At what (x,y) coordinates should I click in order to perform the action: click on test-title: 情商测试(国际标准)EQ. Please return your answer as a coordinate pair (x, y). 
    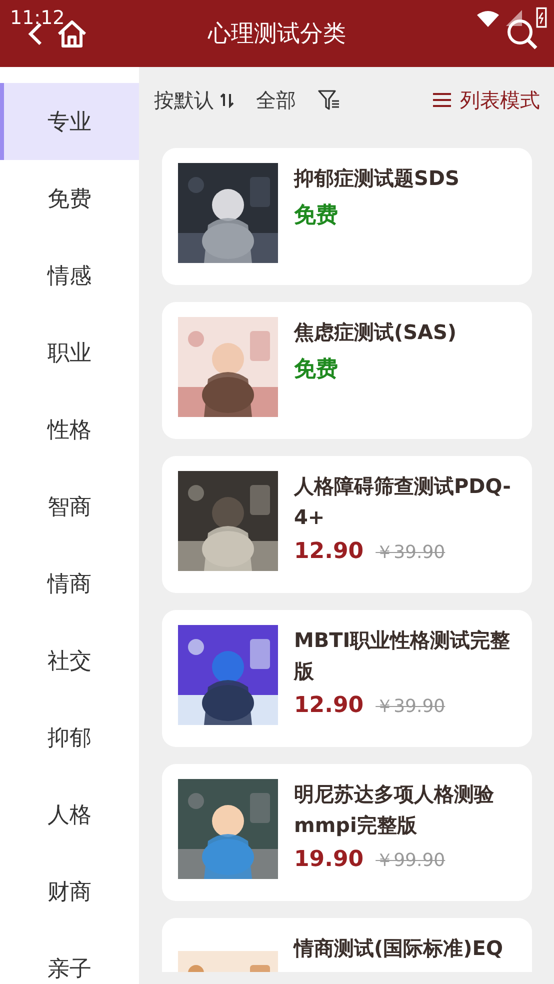
    Looking at the image, I should click on (398, 948).